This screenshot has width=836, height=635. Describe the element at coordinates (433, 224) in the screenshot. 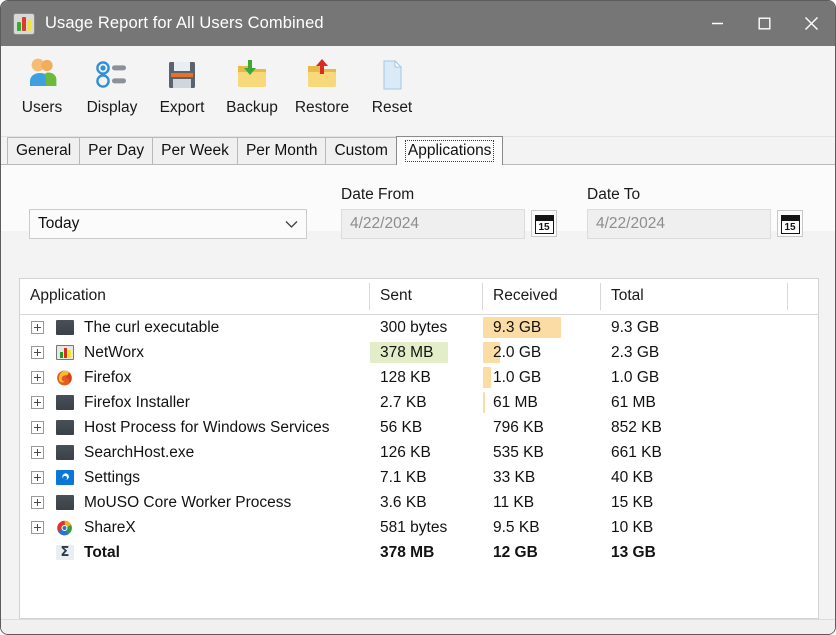

I see `date-from-input: 4/22/2024` at that location.